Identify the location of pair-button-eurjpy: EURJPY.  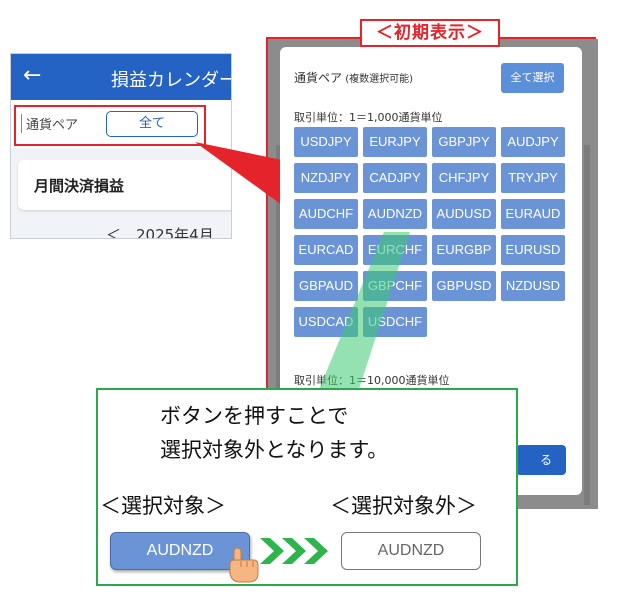
(395, 142).